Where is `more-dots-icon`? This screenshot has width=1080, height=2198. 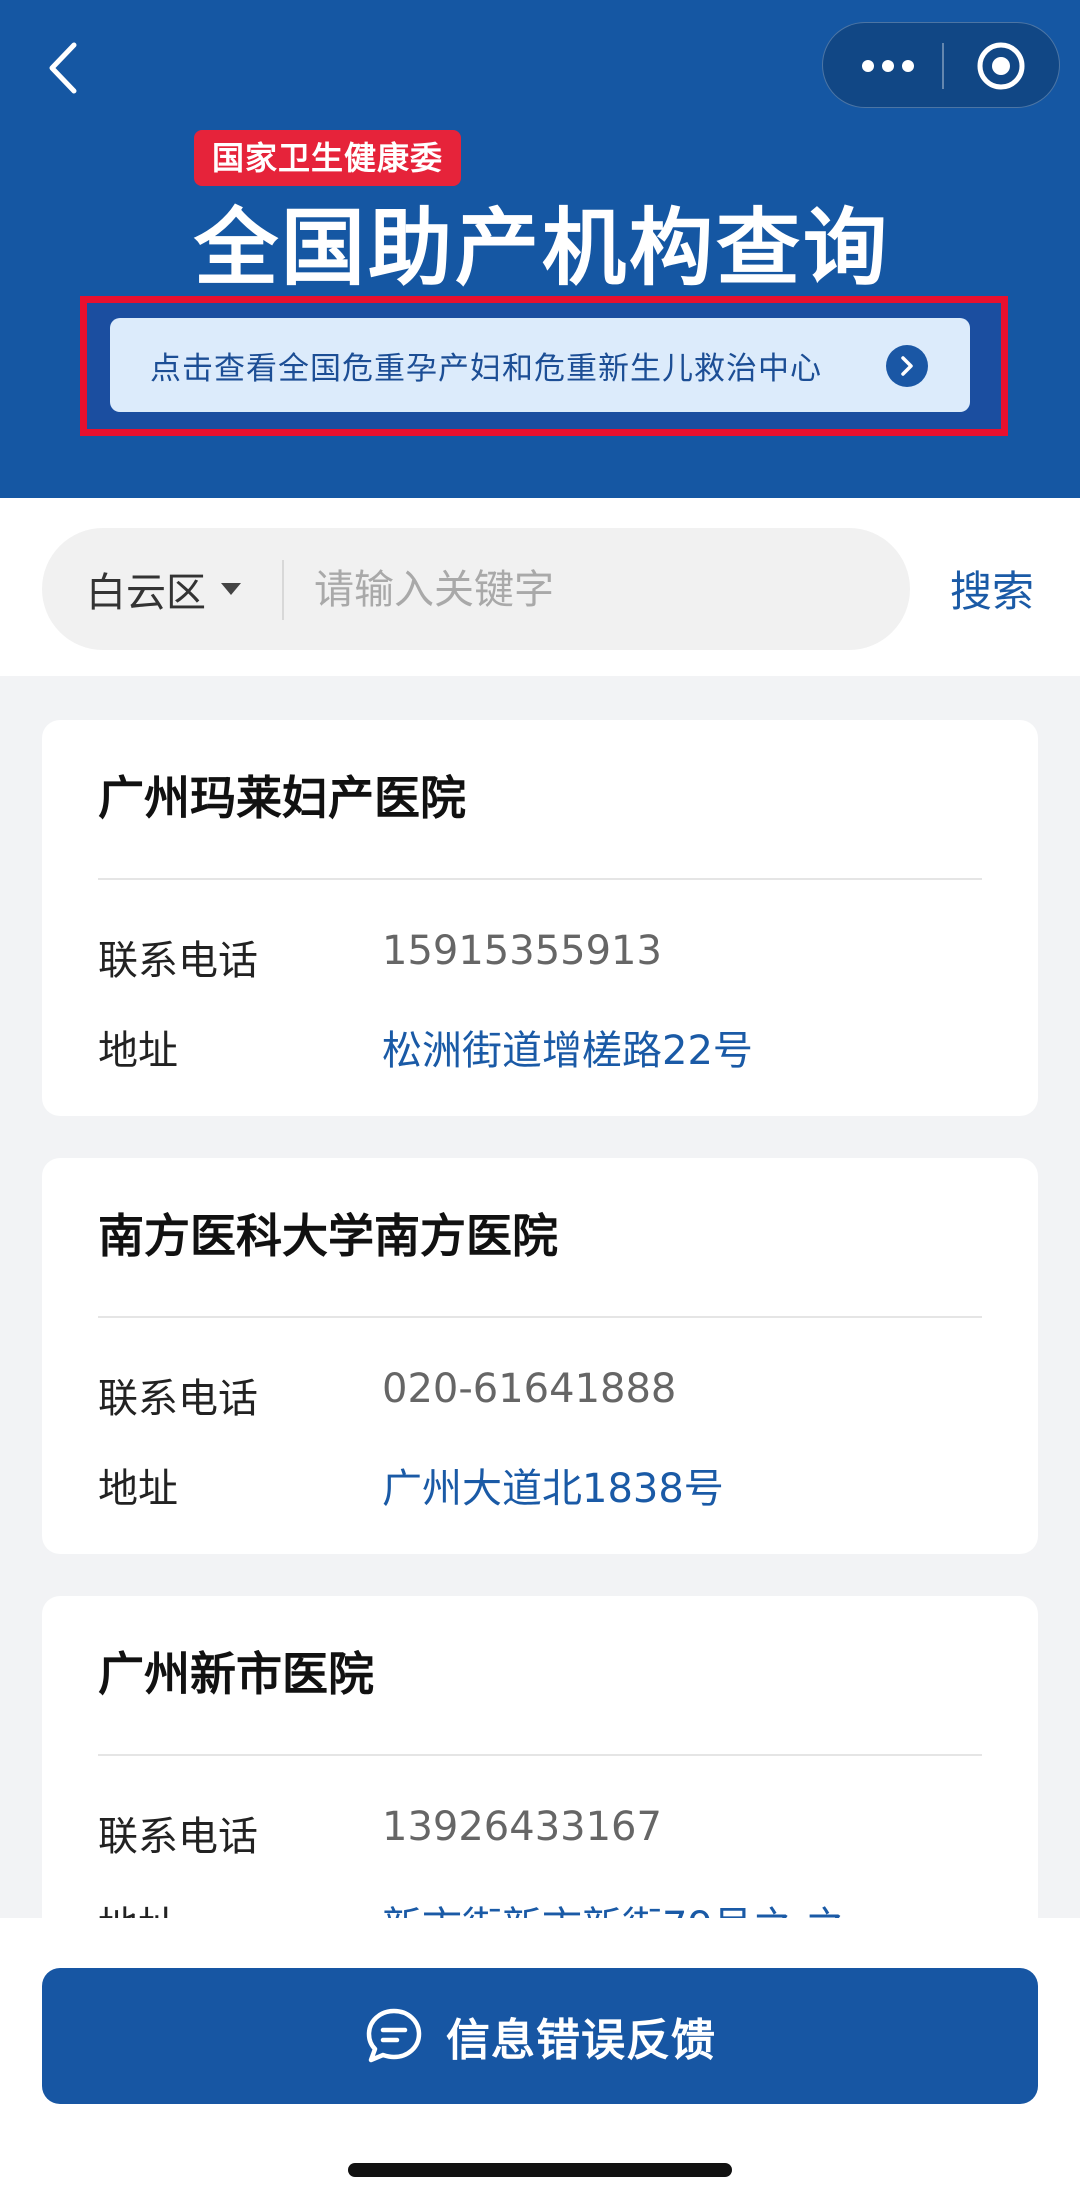 more-dots-icon is located at coordinates (888, 66).